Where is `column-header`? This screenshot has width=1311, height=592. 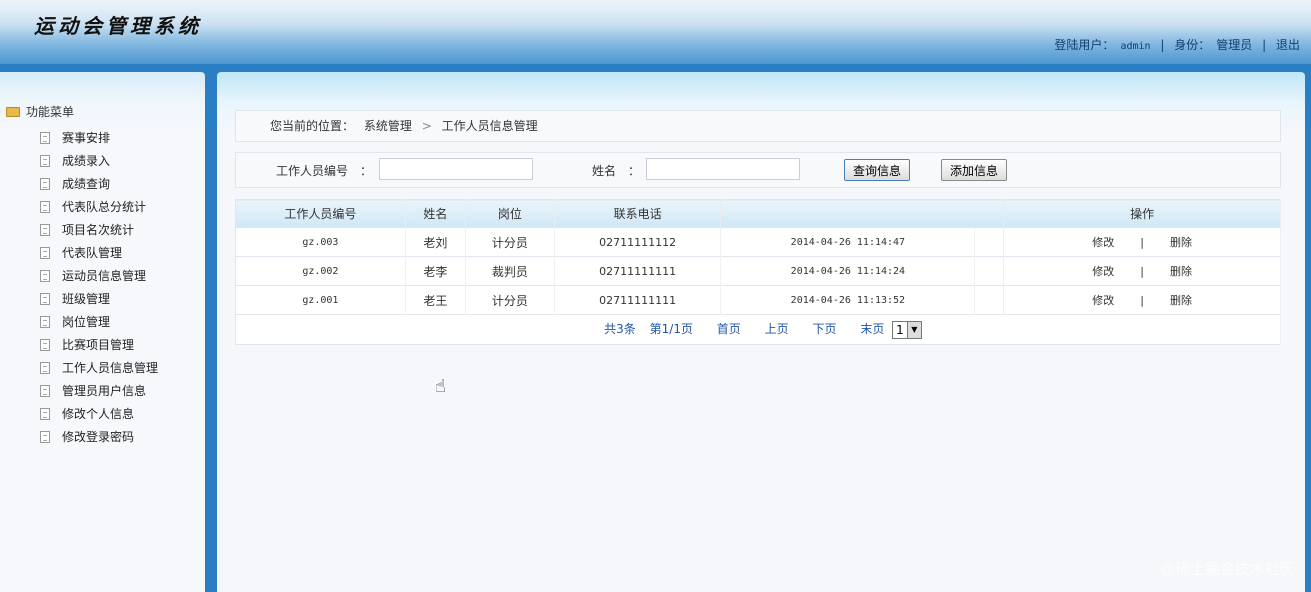 column-header is located at coordinates (862, 213).